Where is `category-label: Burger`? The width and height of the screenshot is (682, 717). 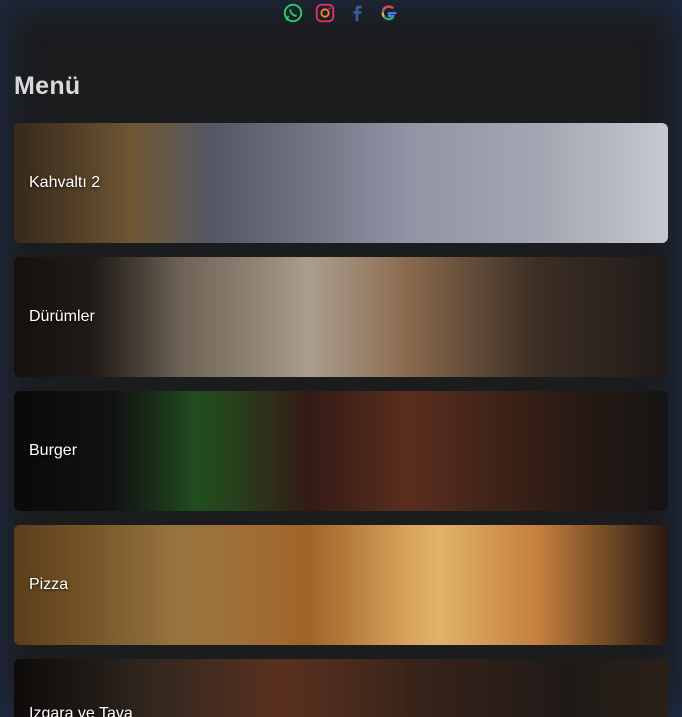 category-label: Burger is located at coordinates (53, 450).